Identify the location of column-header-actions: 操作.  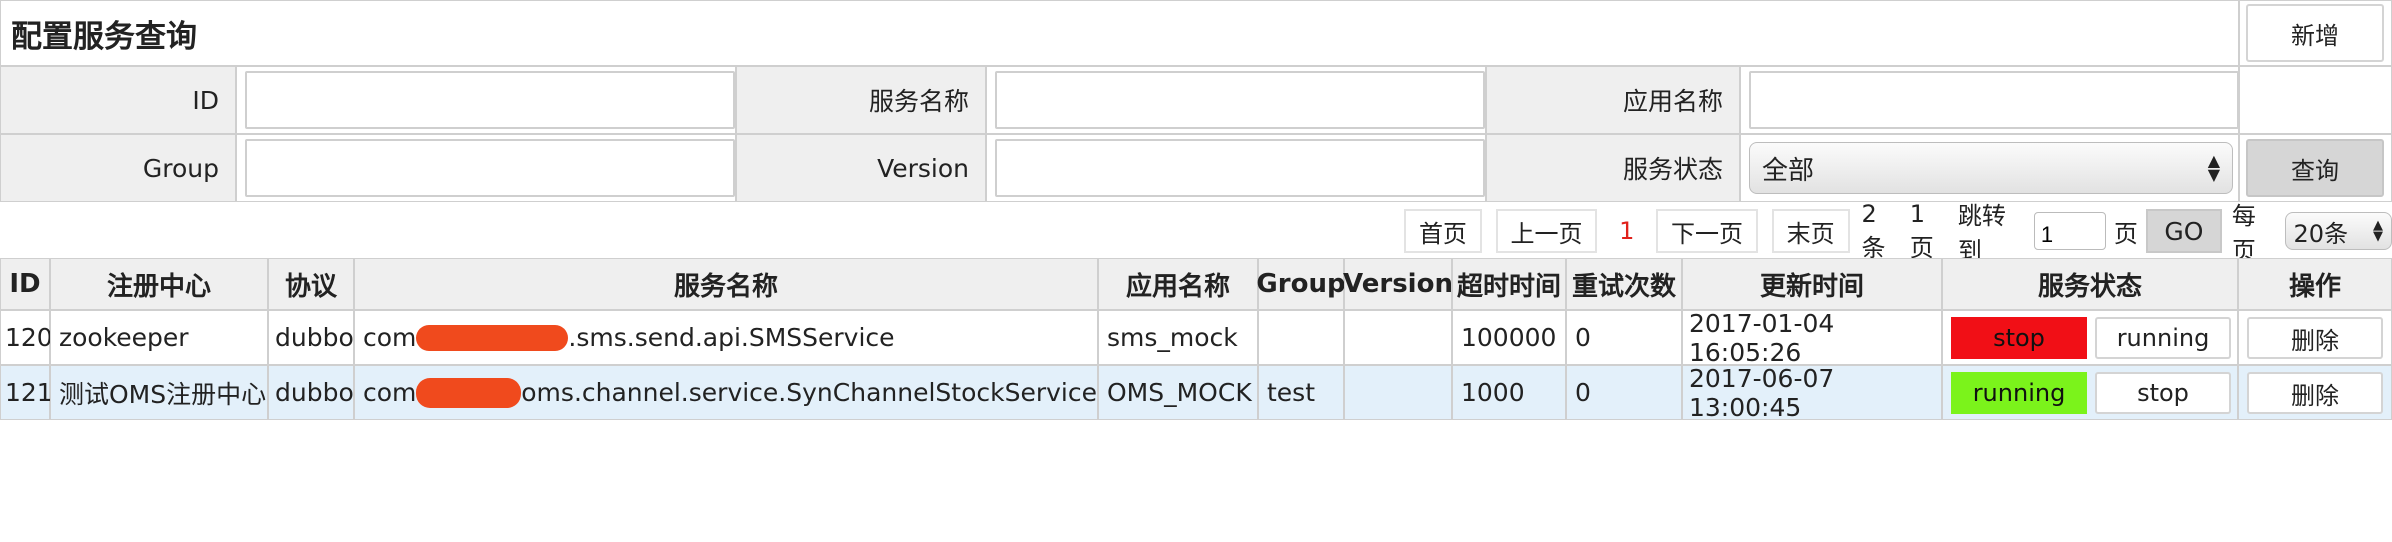
(2315, 284).